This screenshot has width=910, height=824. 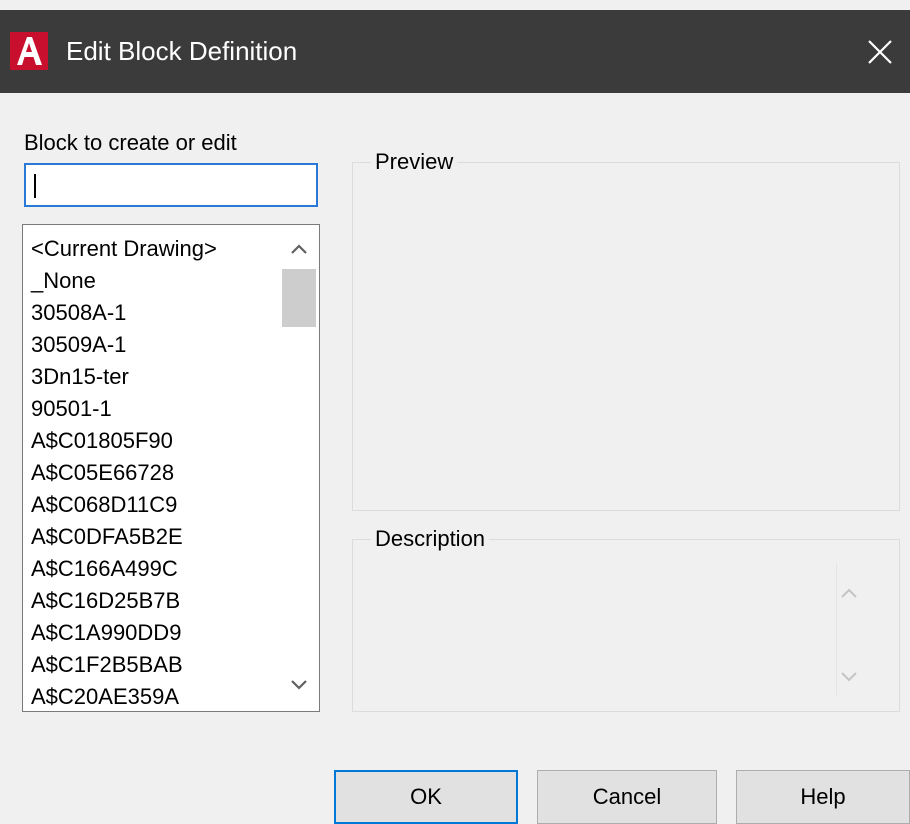 What do you see at coordinates (182, 51) in the screenshot?
I see `dialog-title: Edit Block Definition` at bounding box center [182, 51].